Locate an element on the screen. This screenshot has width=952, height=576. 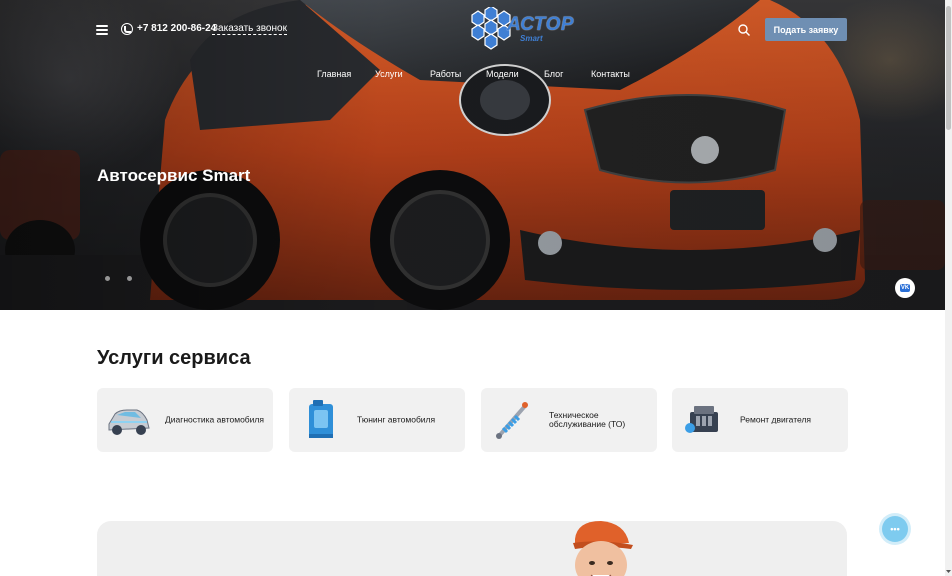
vk-social-button: VK is located at coordinates (905, 288).